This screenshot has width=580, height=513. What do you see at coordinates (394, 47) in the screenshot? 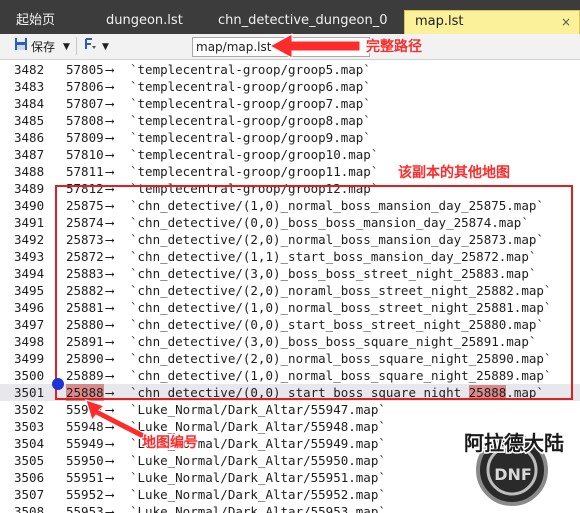
I see `annotation-full-path: 完整路径` at bounding box center [394, 47].